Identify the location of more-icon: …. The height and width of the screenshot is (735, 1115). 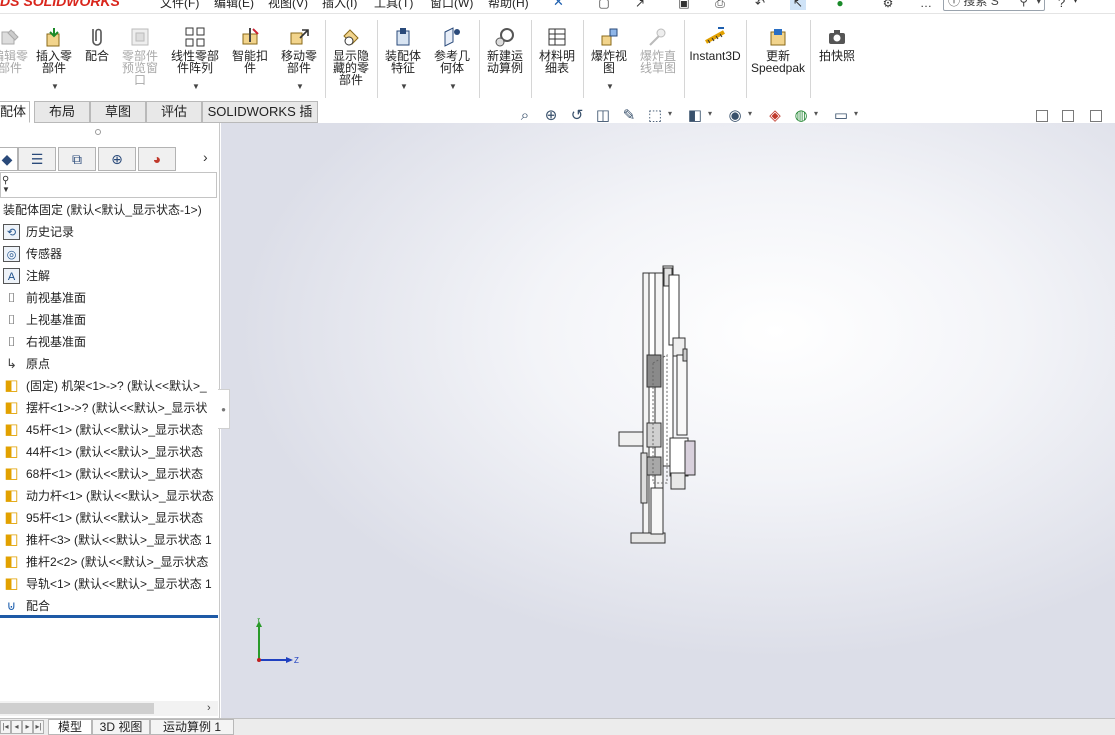
(926, 5).